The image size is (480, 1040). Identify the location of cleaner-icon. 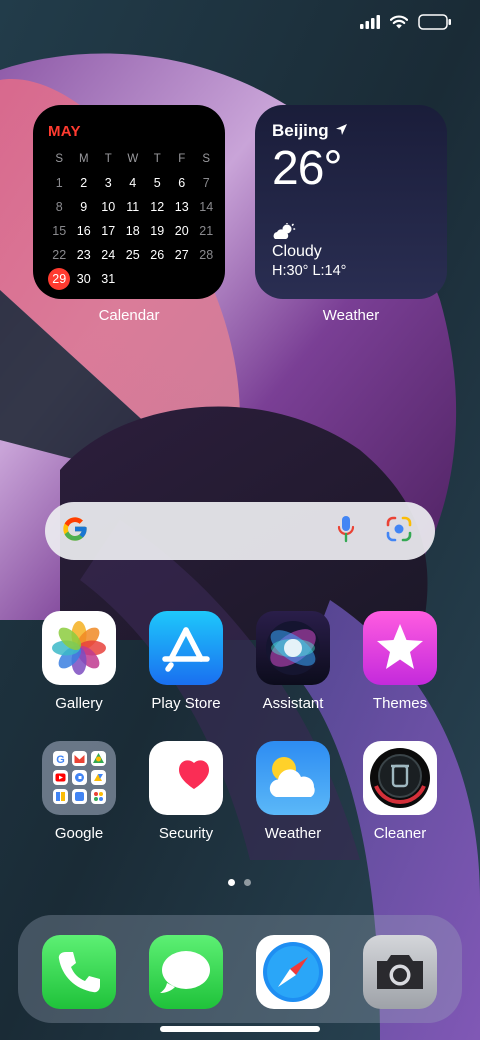
(400, 778).